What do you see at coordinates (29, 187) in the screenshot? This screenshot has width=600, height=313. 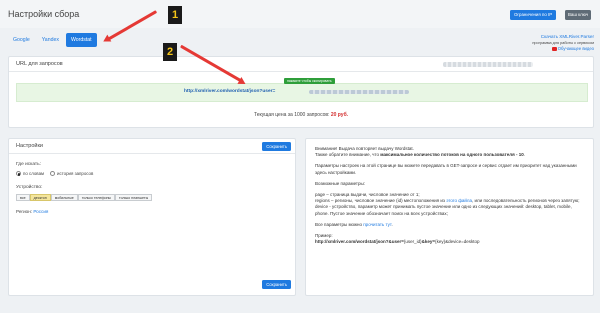 I see `device-label: Устройство:` at bounding box center [29, 187].